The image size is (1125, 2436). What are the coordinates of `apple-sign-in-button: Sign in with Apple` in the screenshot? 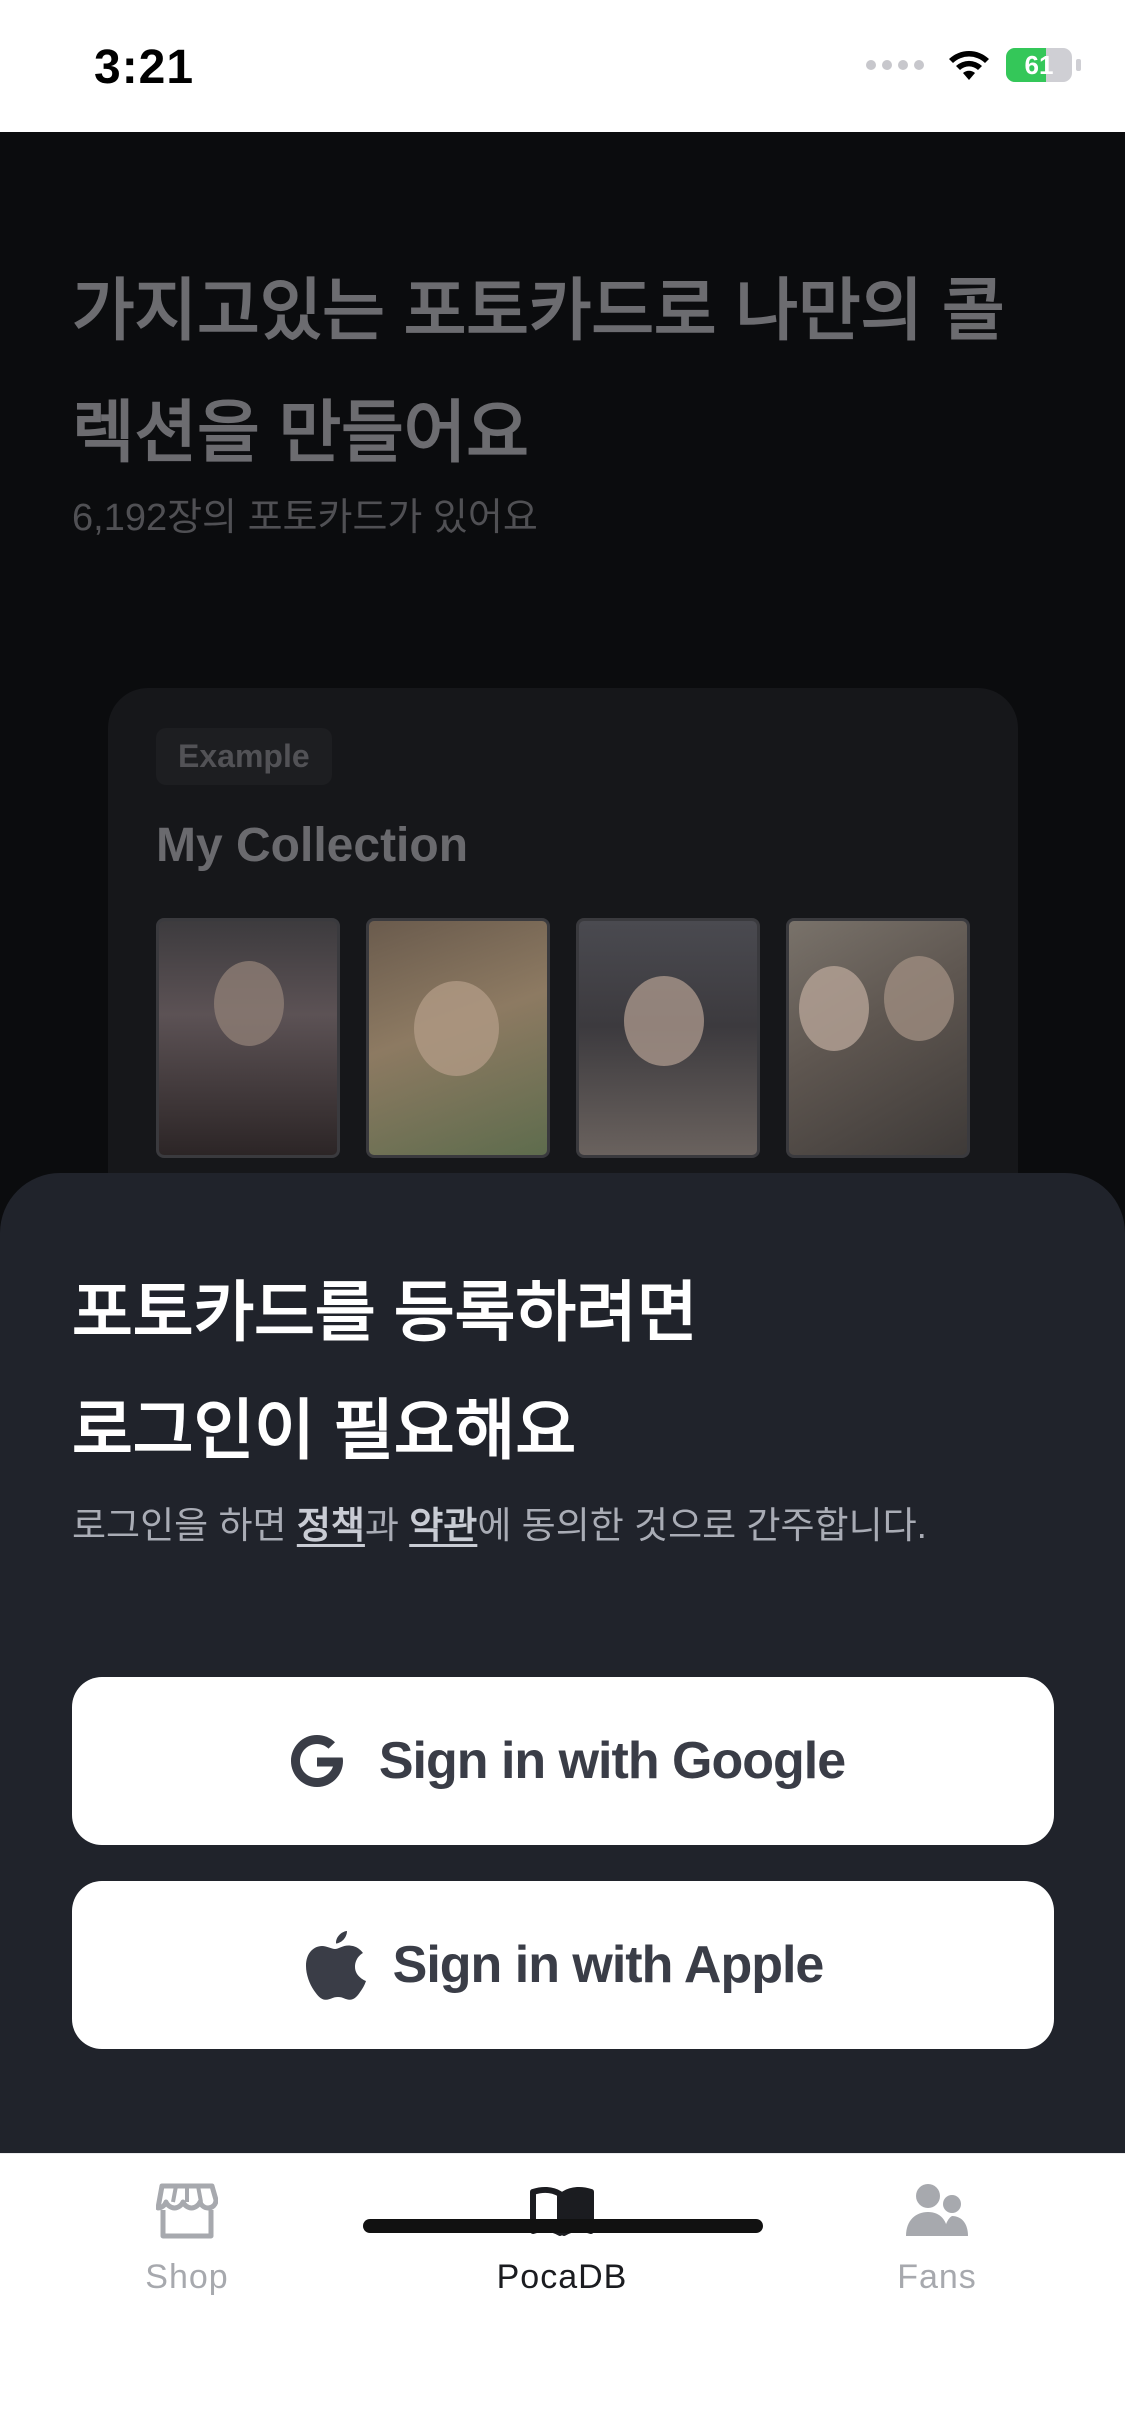 It's located at (563, 1965).